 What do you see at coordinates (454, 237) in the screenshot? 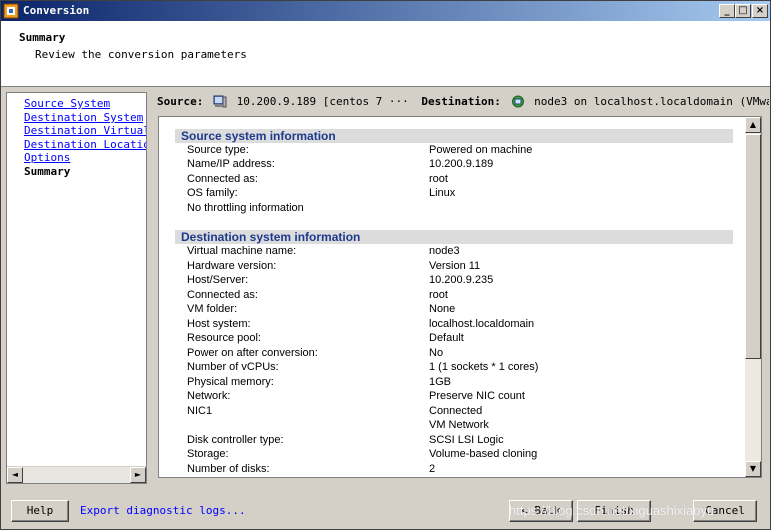
I see `section-header-destination: Destination system information` at bounding box center [454, 237].